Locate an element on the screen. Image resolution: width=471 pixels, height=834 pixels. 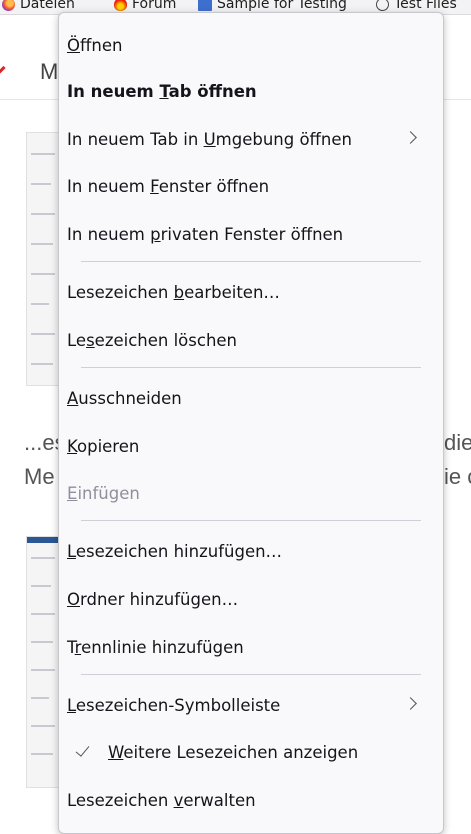
flame-icon is located at coordinates (120, 5).